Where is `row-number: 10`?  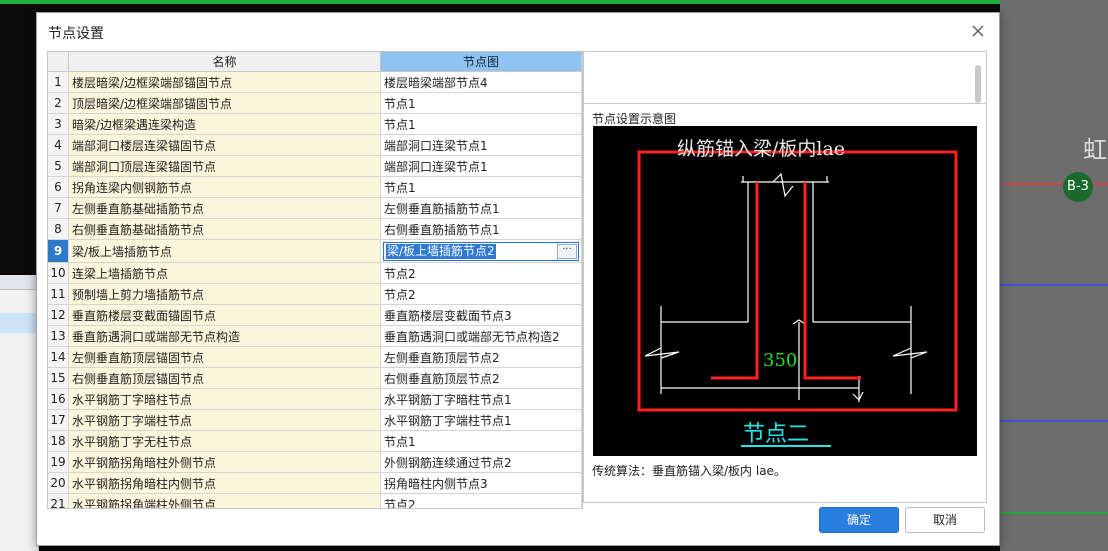
row-number: 10 is located at coordinates (58, 273).